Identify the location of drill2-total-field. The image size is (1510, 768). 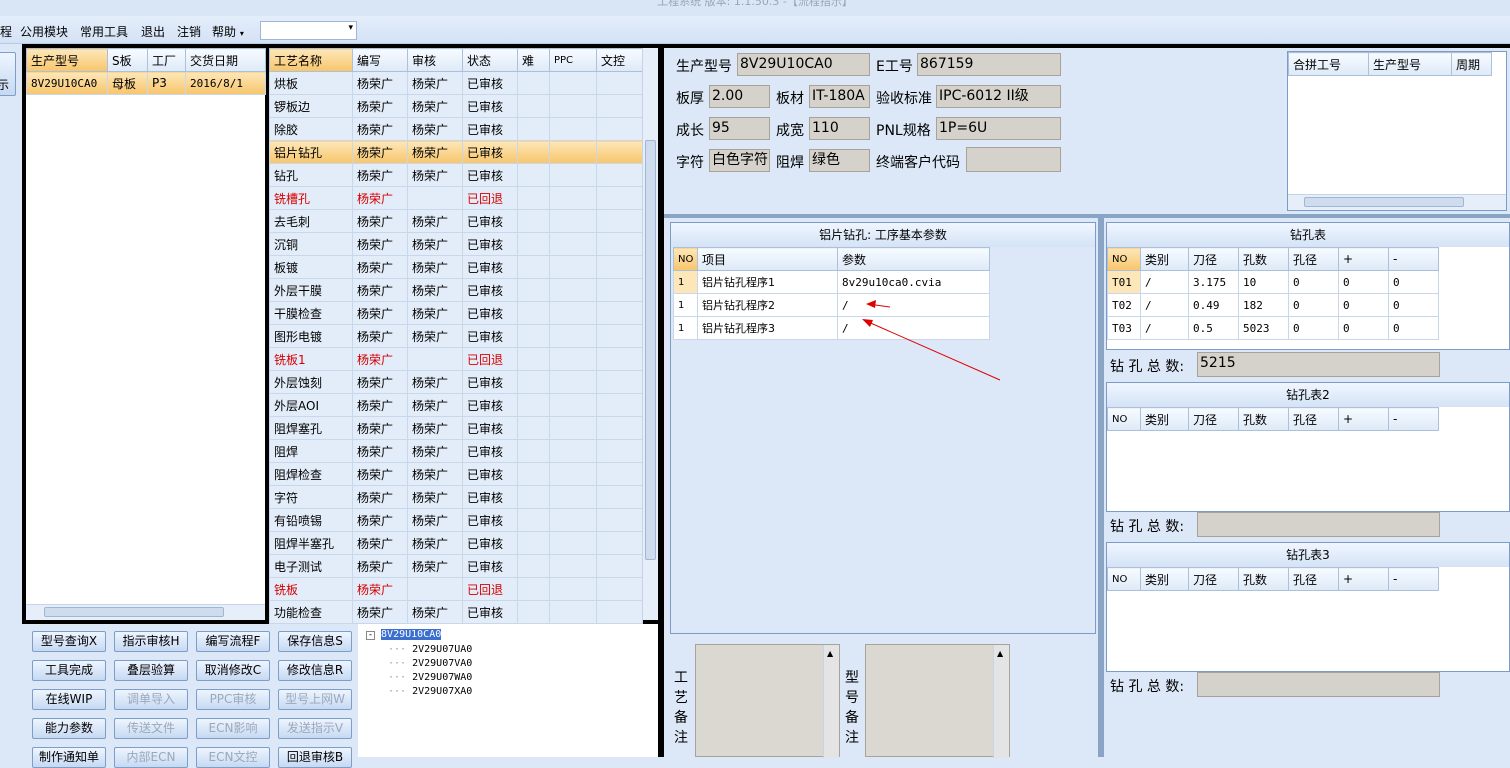
(1318, 524).